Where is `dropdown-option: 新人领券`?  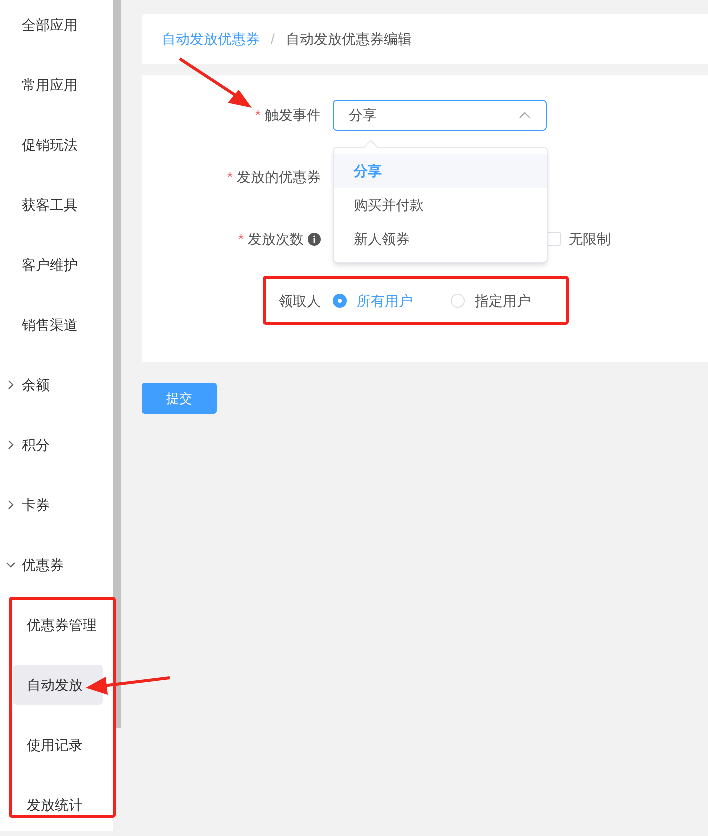 dropdown-option: 新人领券 is located at coordinates (440, 239).